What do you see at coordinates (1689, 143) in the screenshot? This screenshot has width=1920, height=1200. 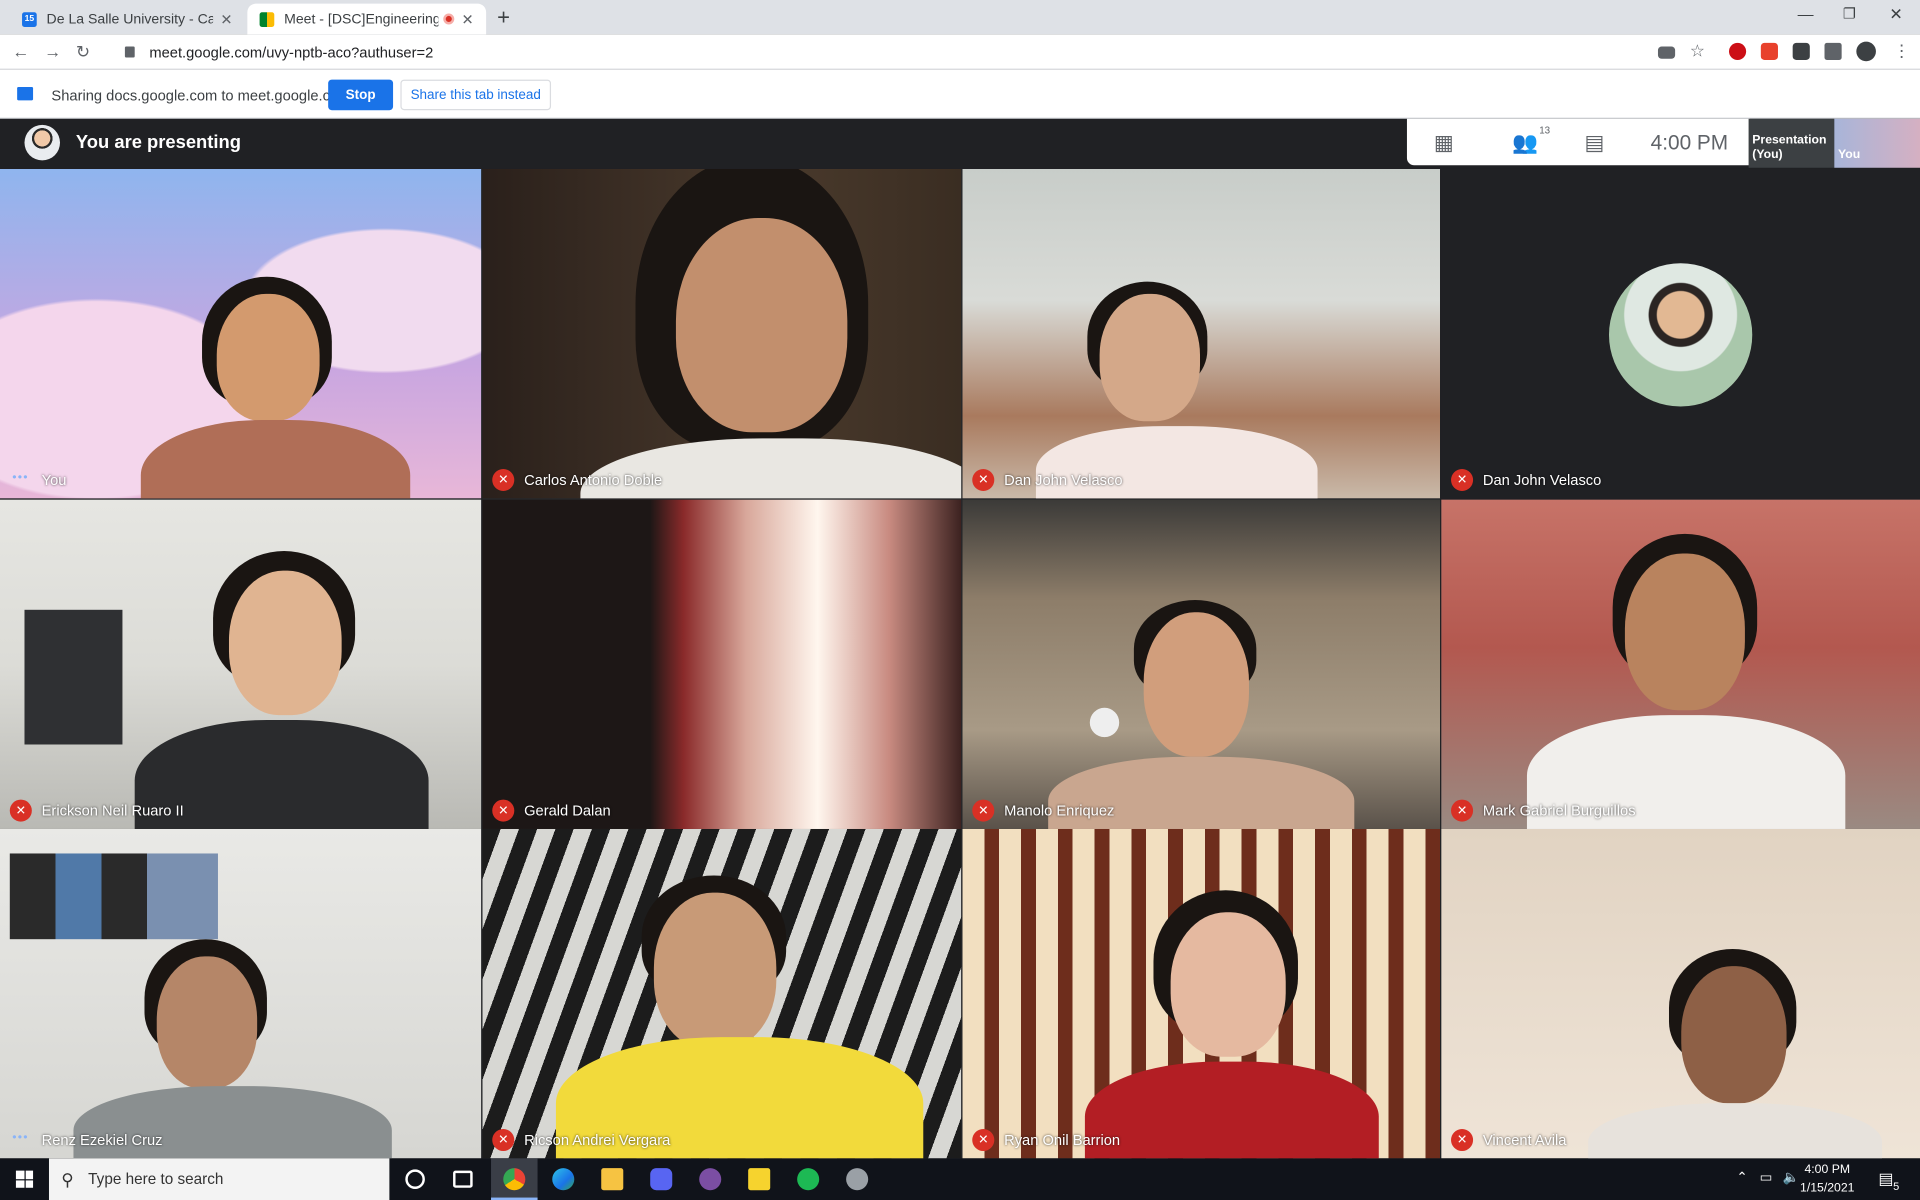 I see `meeting-time: 4:00 PM` at bounding box center [1689, 143].